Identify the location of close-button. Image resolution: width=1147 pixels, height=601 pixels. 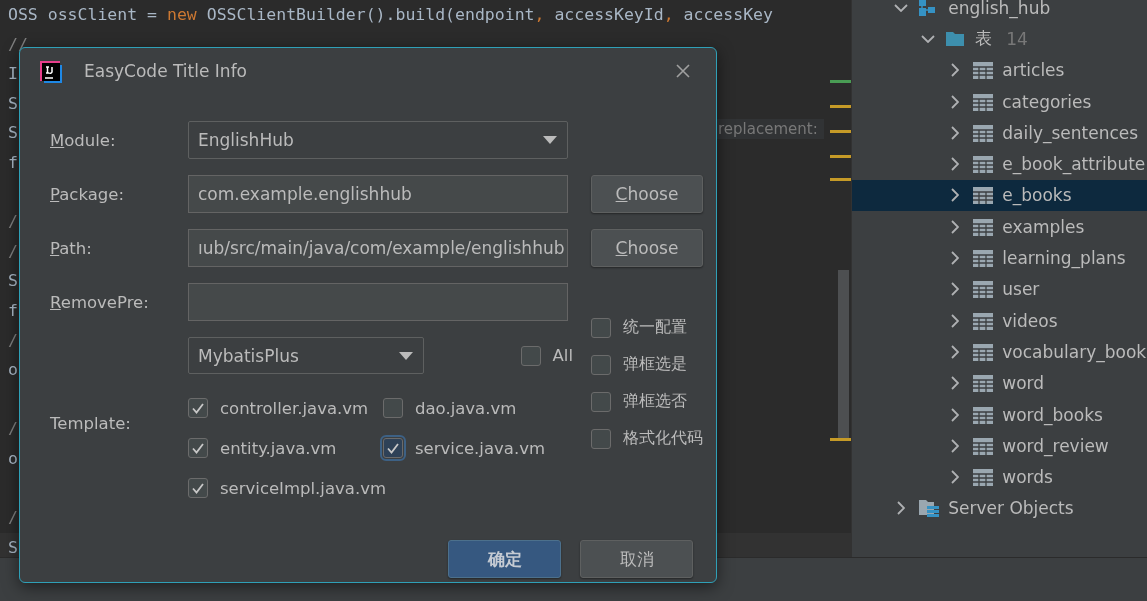
(683, 70).